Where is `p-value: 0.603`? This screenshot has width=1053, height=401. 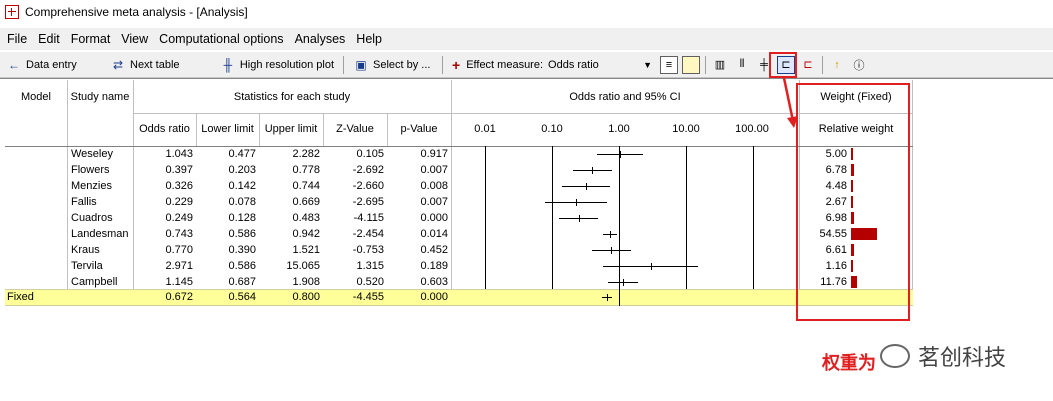 p-value: 0.603 is located at coordinates (434, 282).